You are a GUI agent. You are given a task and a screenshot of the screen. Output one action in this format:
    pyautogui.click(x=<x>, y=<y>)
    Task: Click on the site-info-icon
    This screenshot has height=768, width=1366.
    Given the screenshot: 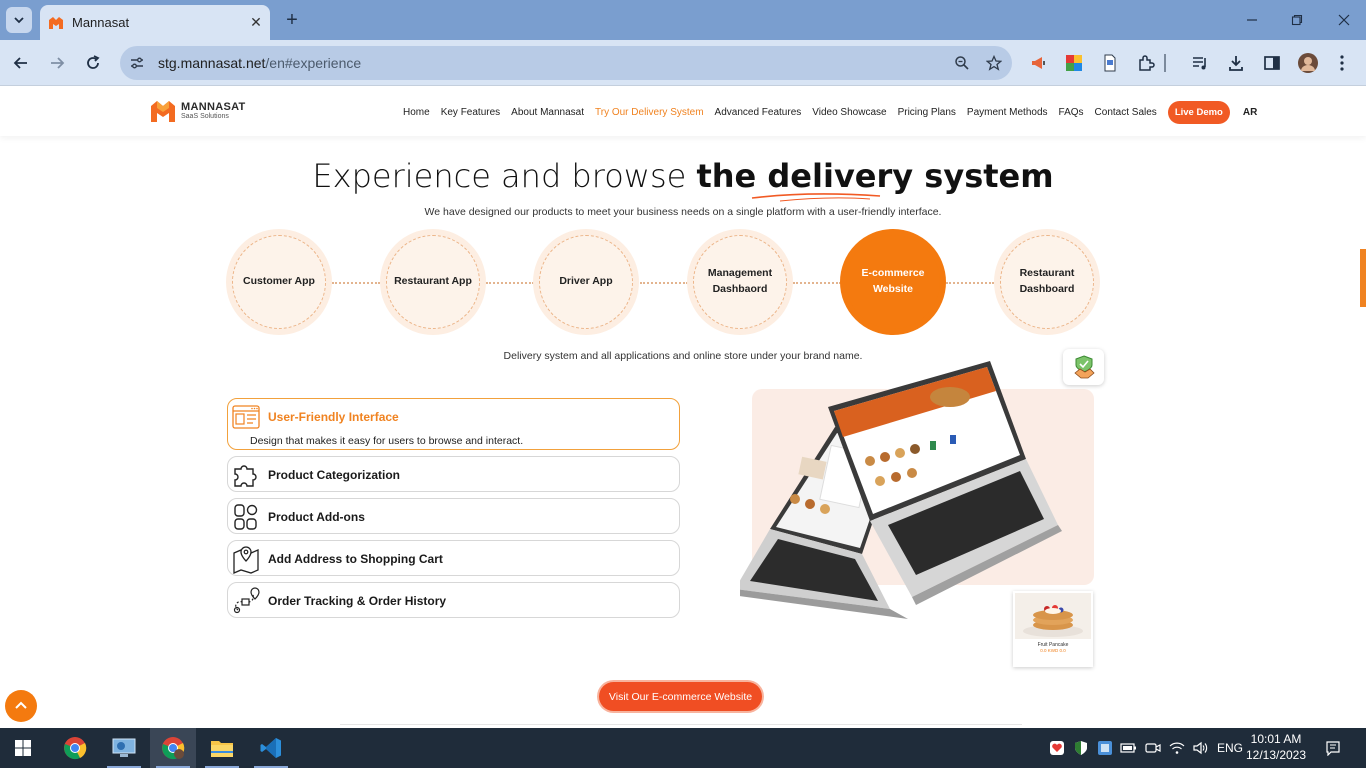 What is the action you would take?
    pyautogui.click(x=137, y=63)
    